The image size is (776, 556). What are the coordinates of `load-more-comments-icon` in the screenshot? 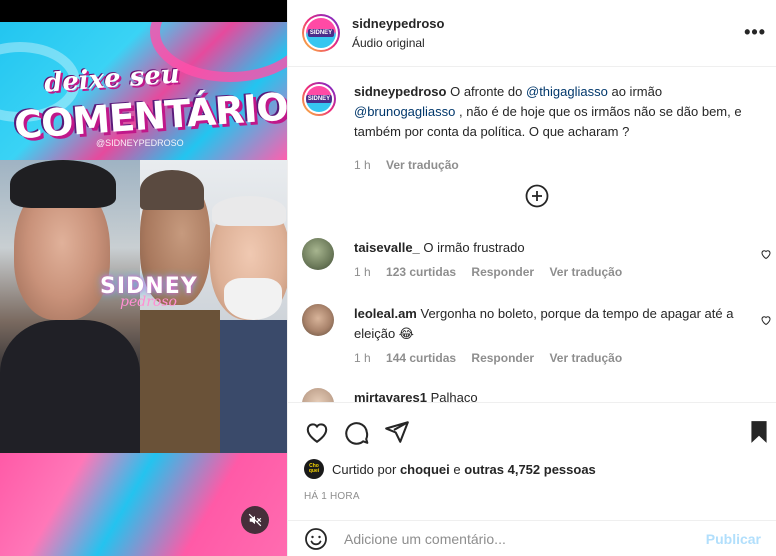 It's located at (537, 196).